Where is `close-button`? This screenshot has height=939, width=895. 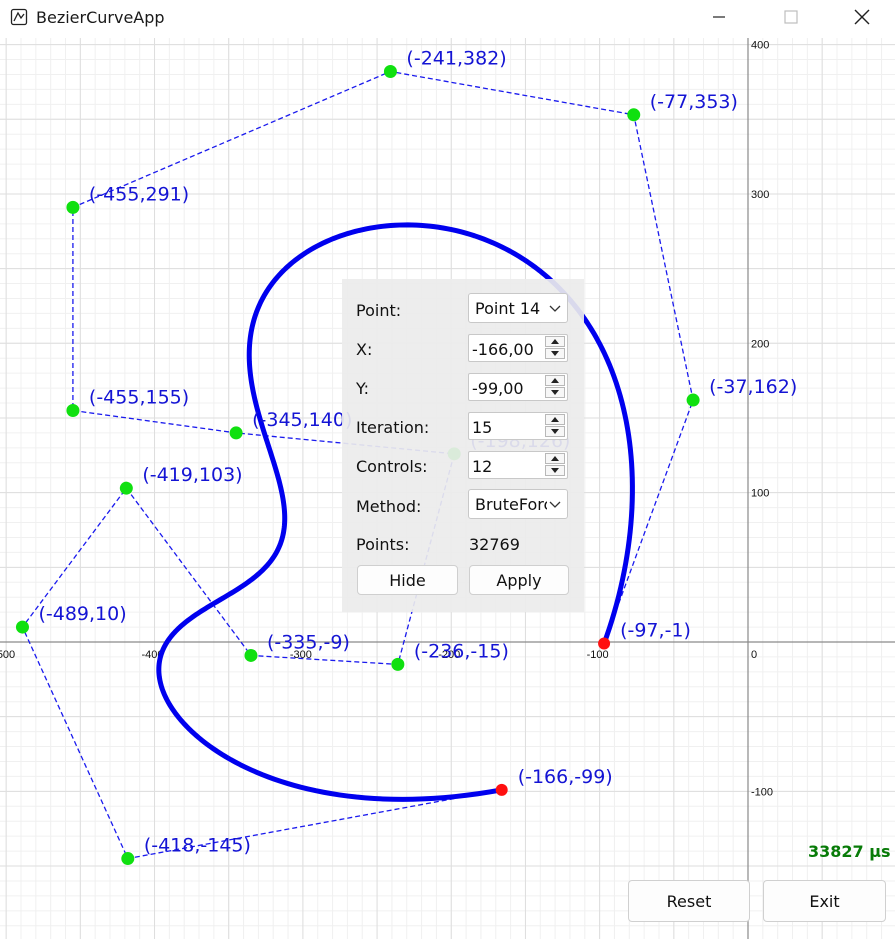 close-button is located at coordinates (862, 17).